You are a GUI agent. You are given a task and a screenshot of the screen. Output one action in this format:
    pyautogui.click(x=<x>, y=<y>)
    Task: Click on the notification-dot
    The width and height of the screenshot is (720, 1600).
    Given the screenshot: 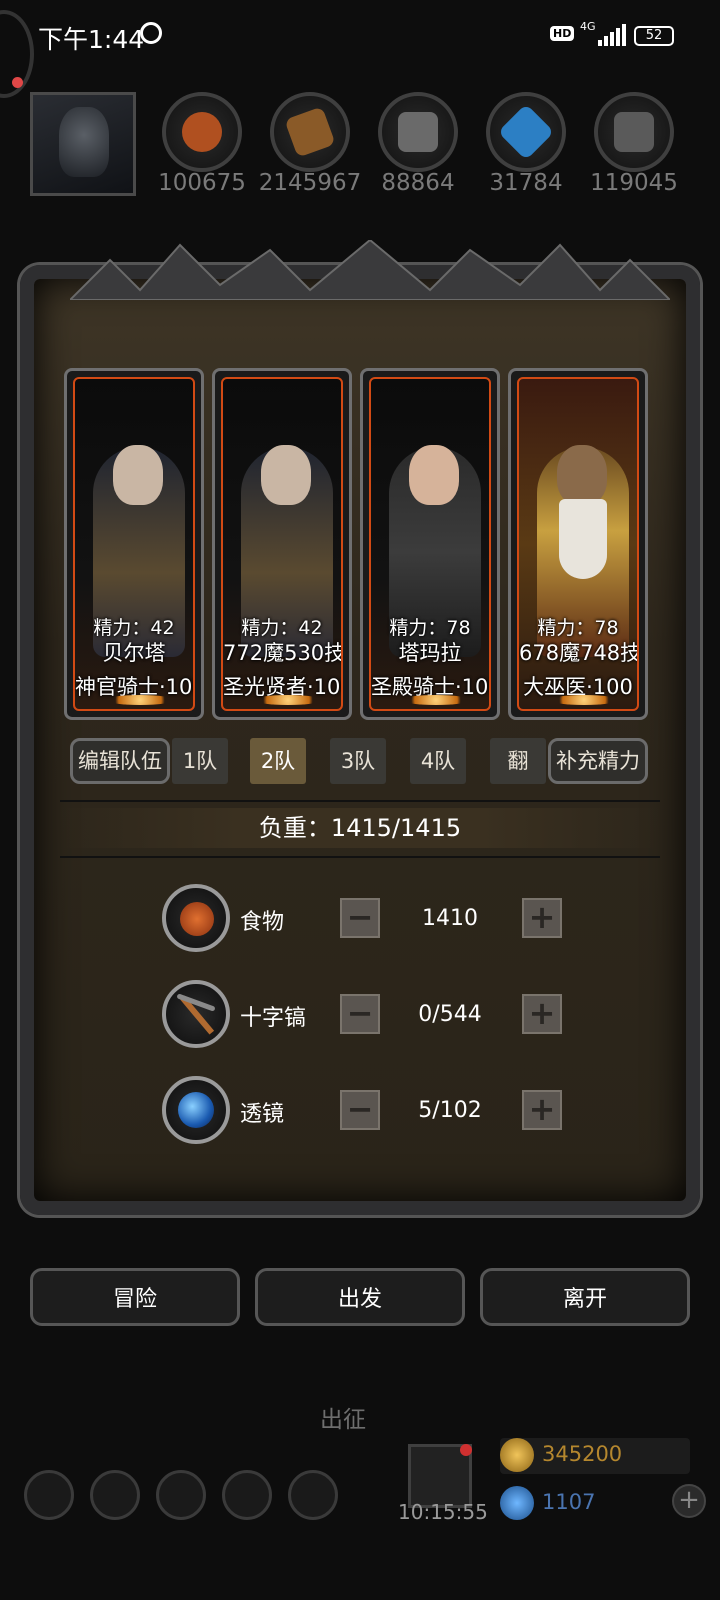 What is the action you would take?
    pyautogui.click(x=17, y=82)
    